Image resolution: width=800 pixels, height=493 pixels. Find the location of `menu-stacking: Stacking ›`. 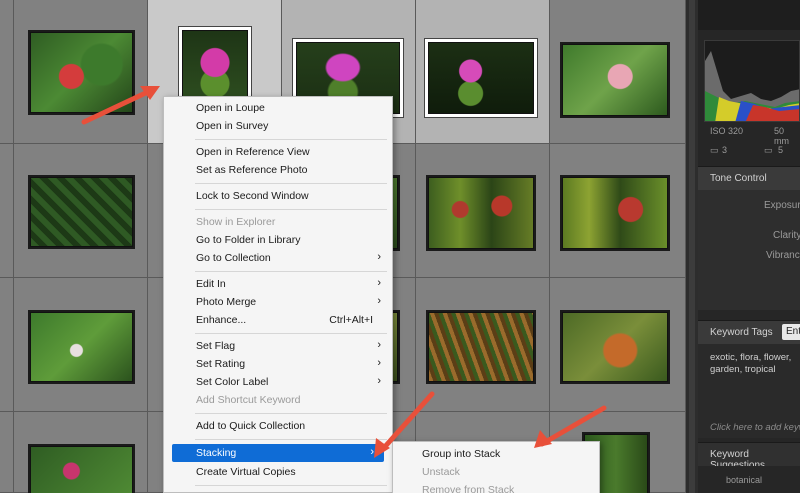

menu-stacking: Stacking › is located at coordinates (278, 453).